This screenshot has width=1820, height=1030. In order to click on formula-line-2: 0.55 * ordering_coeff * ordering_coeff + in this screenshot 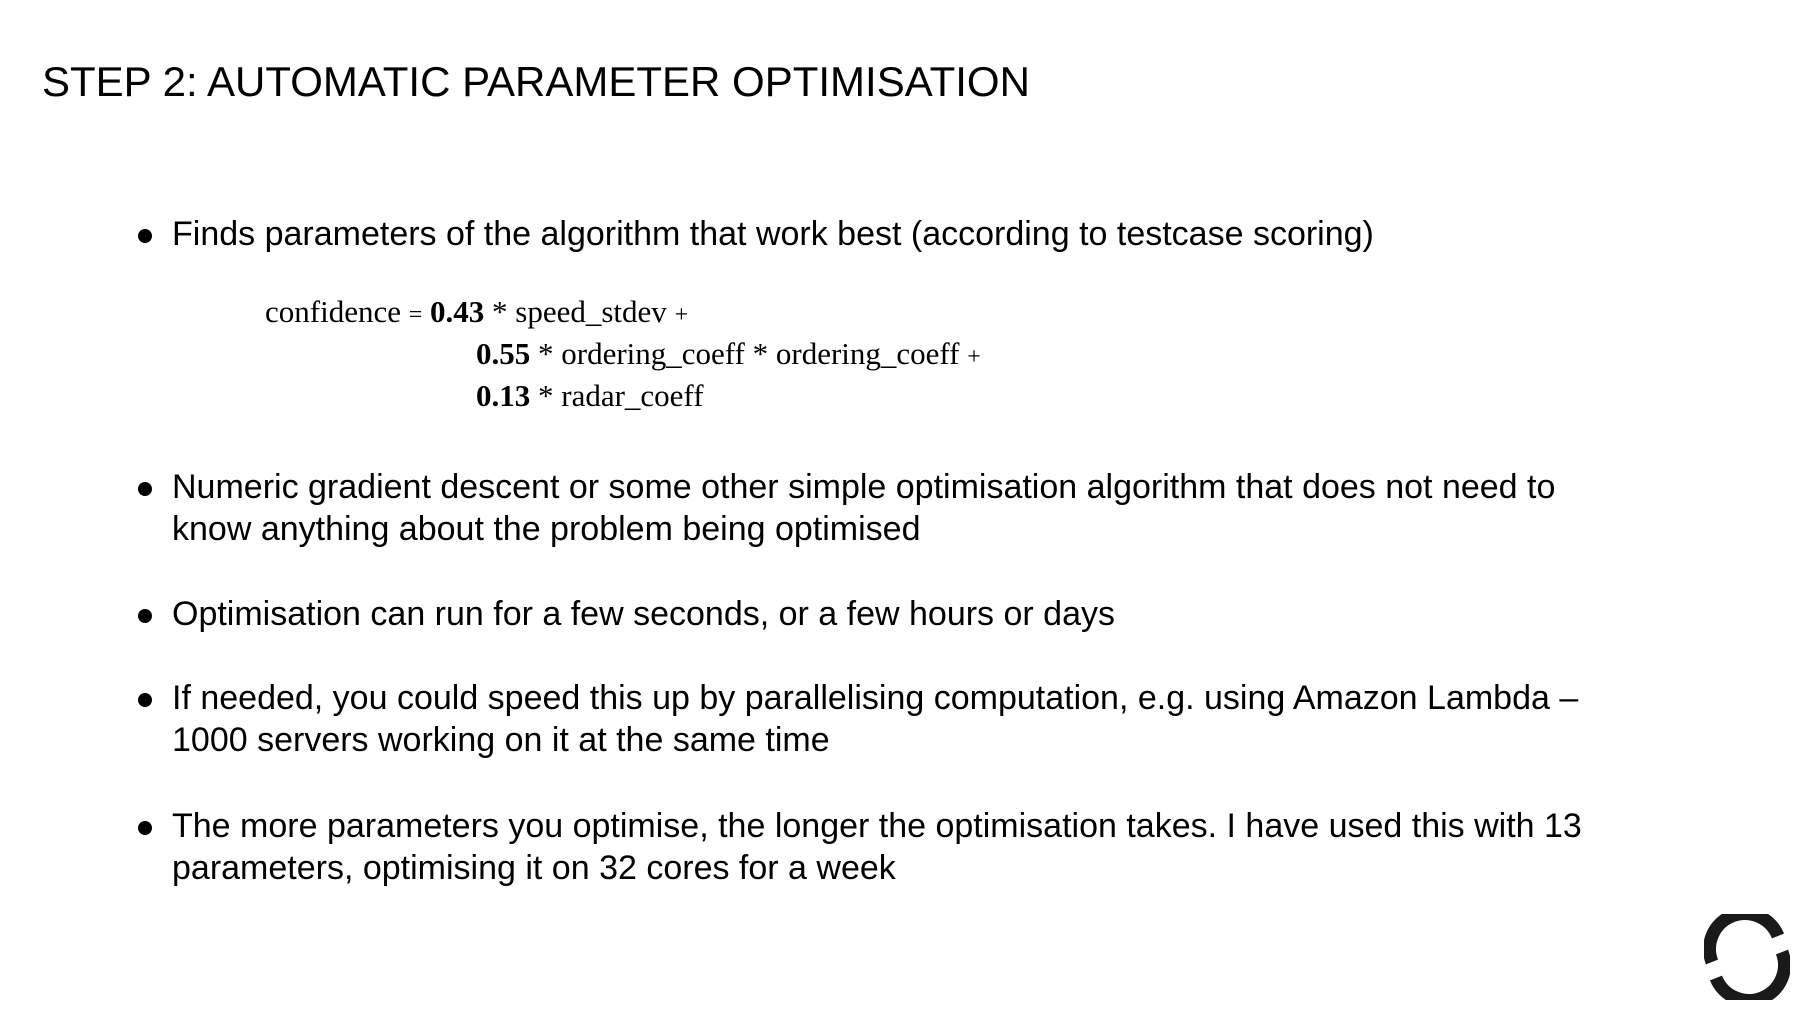, I will do `click(728, 355)`.